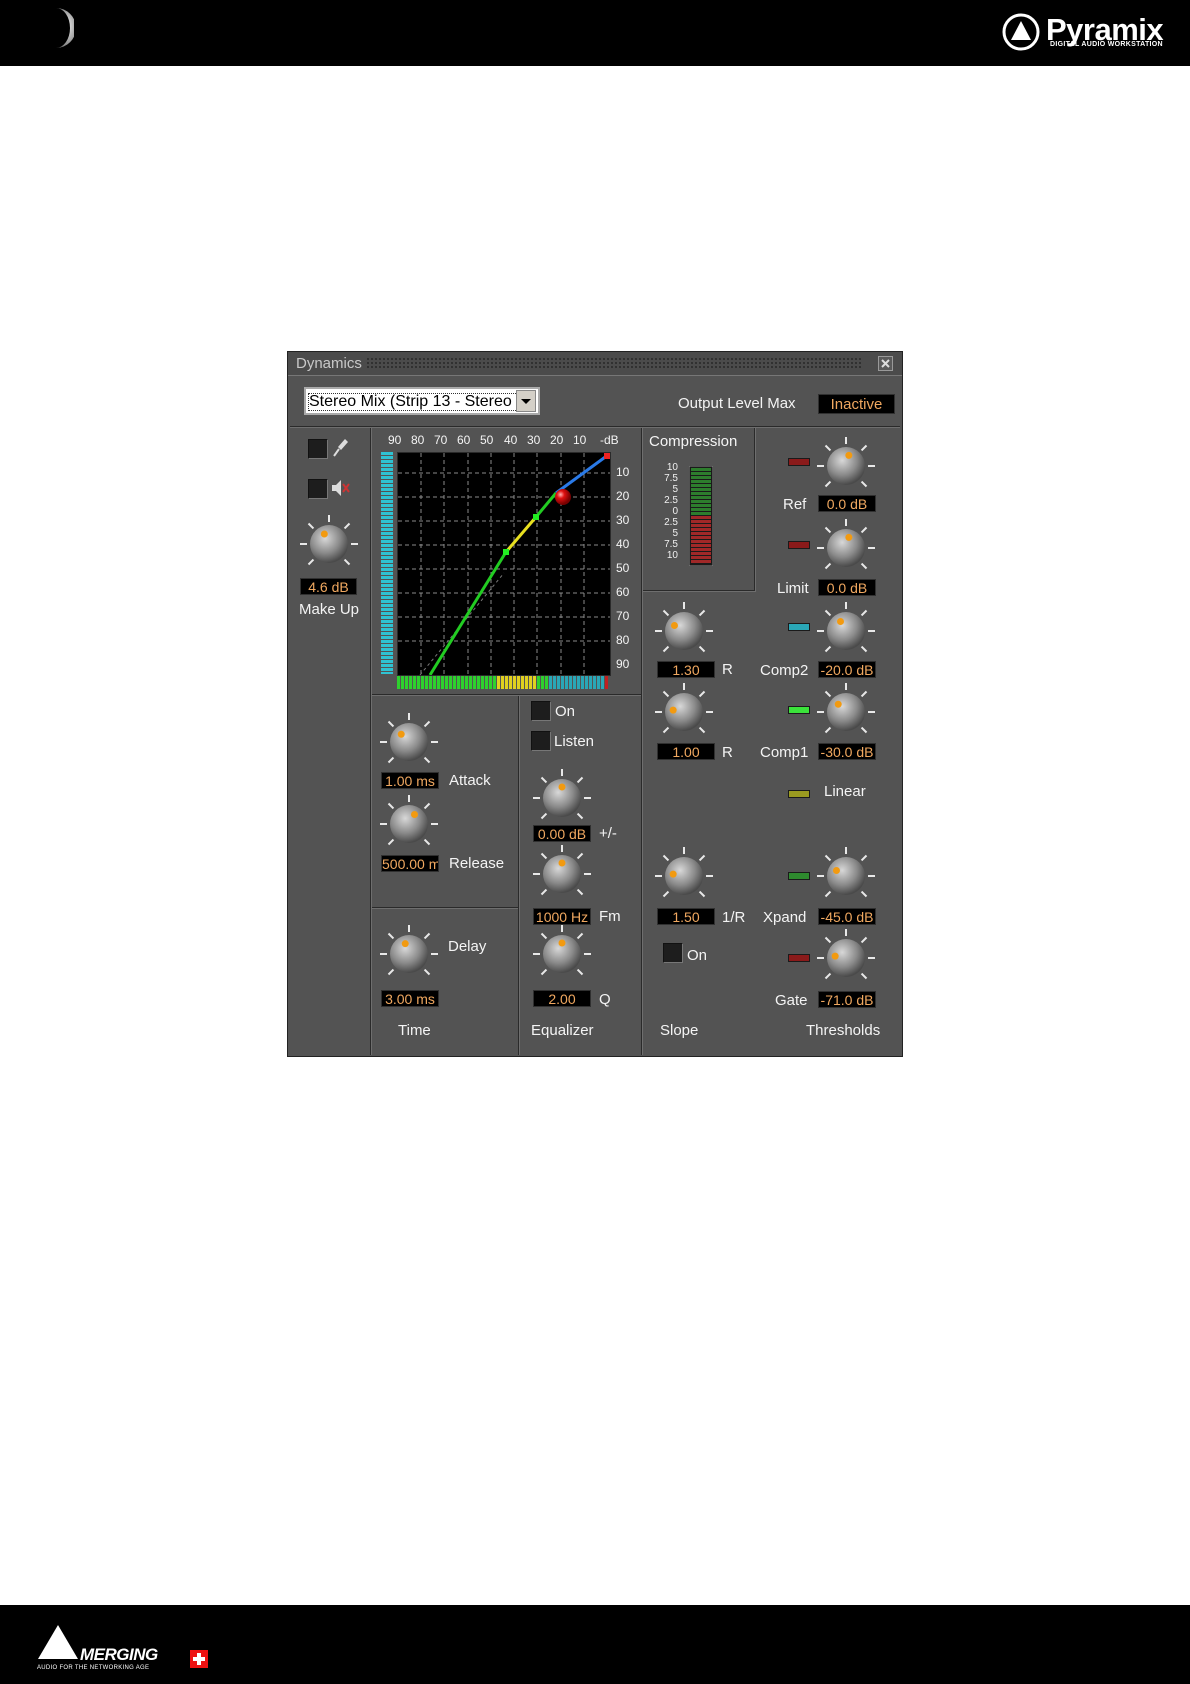 The width and height of the screenshot is (1190, 1684). I want to click on delay-knob, so click(409, 954).